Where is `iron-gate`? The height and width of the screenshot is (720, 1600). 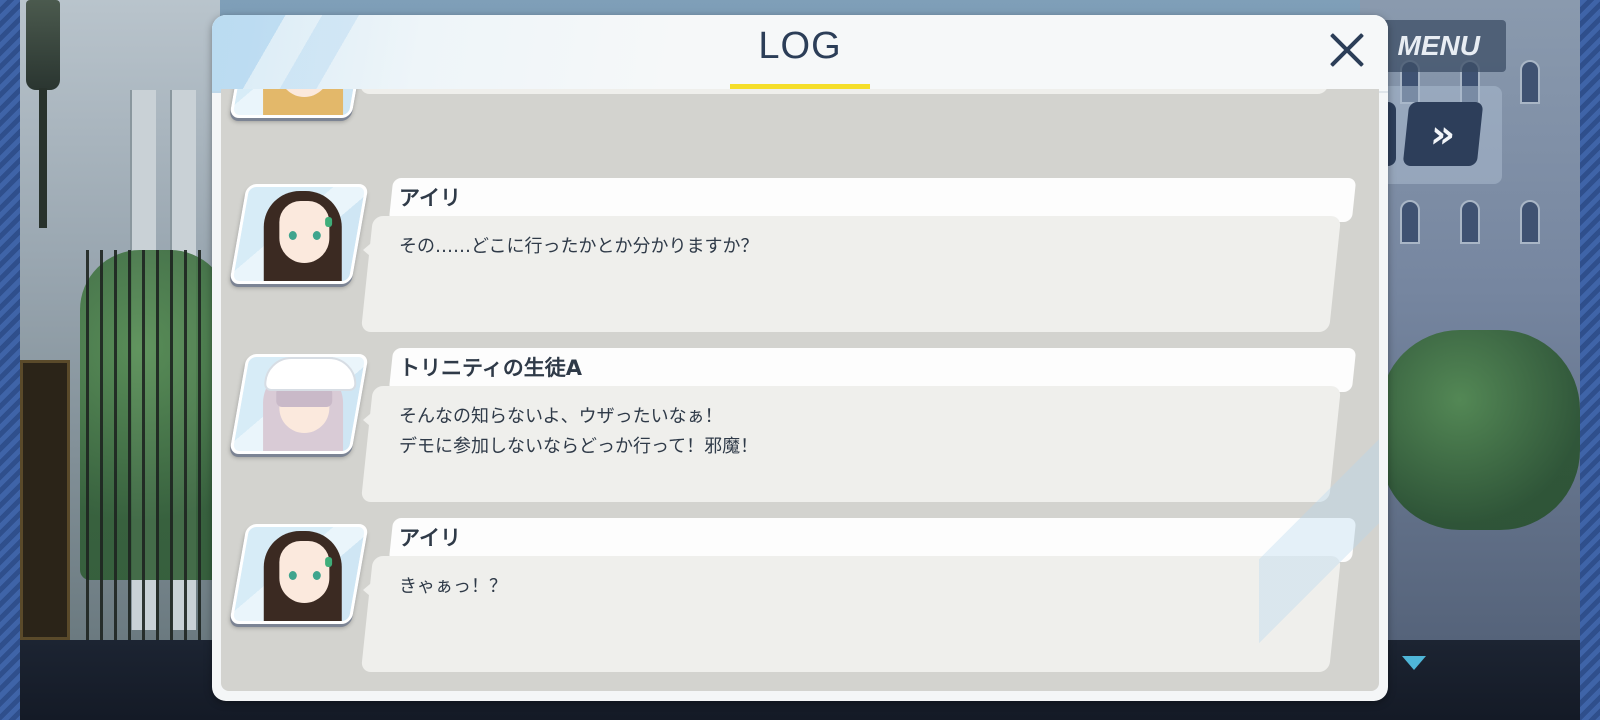 iron-gate is located at coordinates (151, 450).